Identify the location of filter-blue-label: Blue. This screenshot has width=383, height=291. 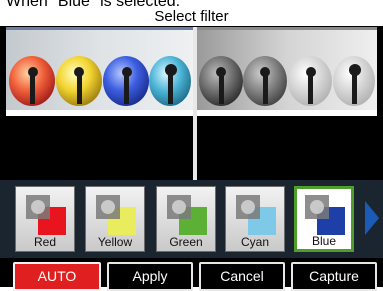
(324, 241).